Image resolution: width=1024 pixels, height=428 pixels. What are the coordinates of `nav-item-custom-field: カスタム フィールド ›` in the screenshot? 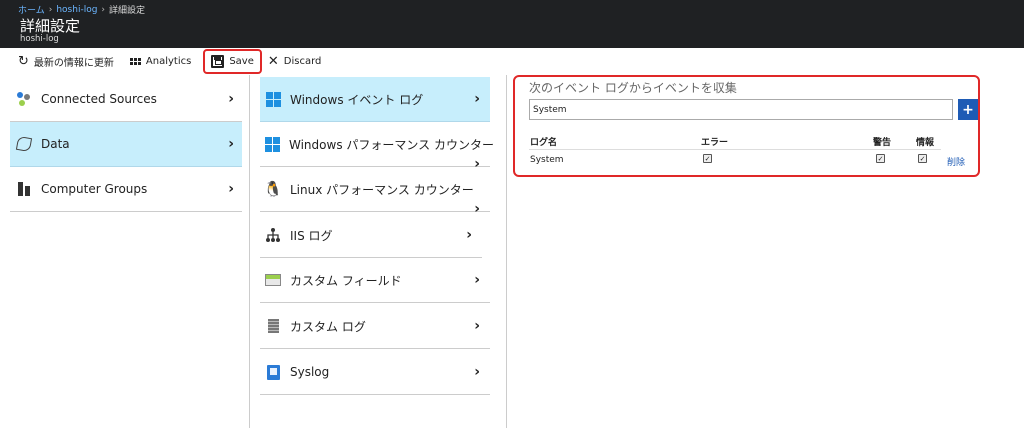 It's located at (375, 280).